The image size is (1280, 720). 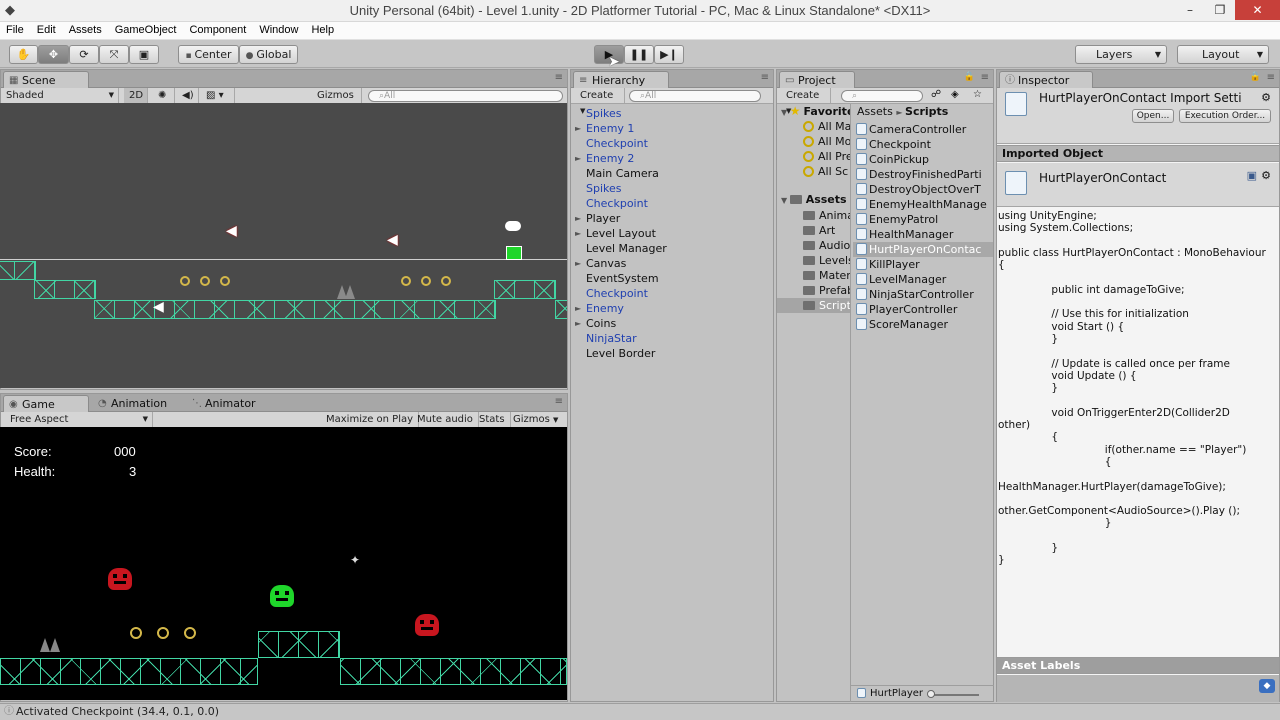 What do you see at coordinates (826, 245) in the screenshot?
I see `project-folder: Audio` at bounding box center [826, 245].